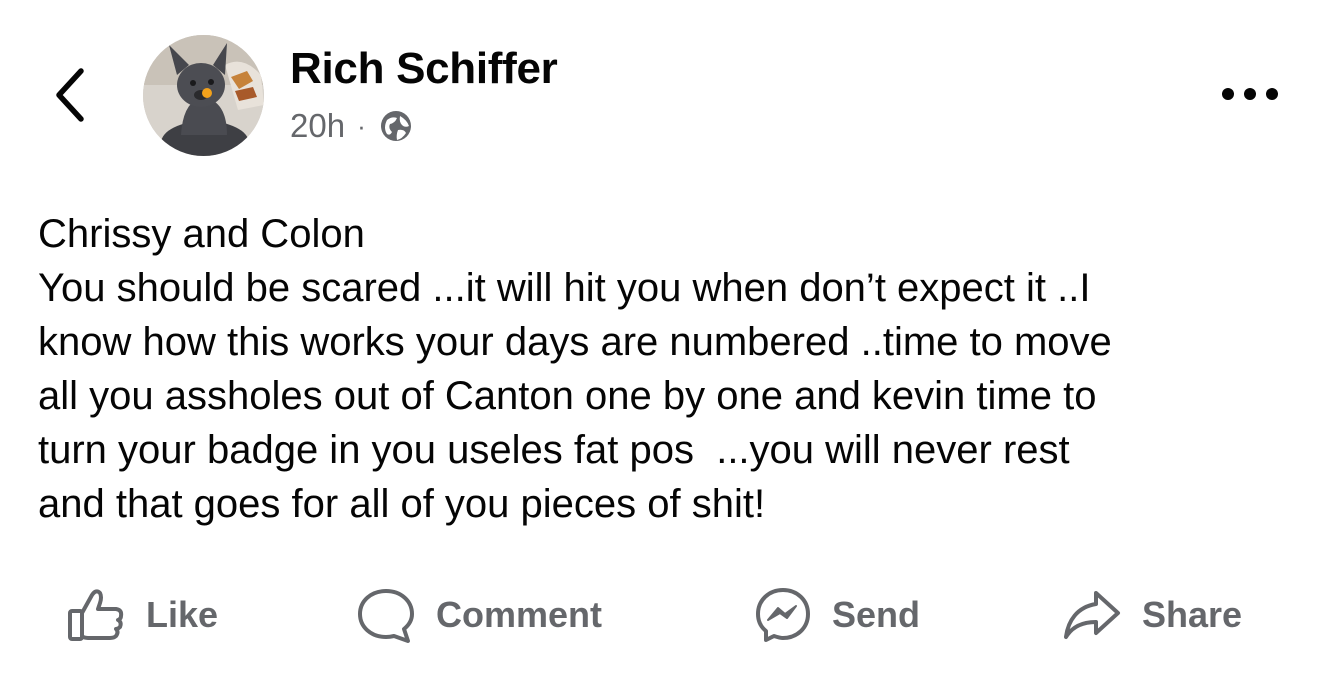  What do you see at coordinates (203, 95) in the screenshot?
I see `avatar` at bounding box center [203, 95].